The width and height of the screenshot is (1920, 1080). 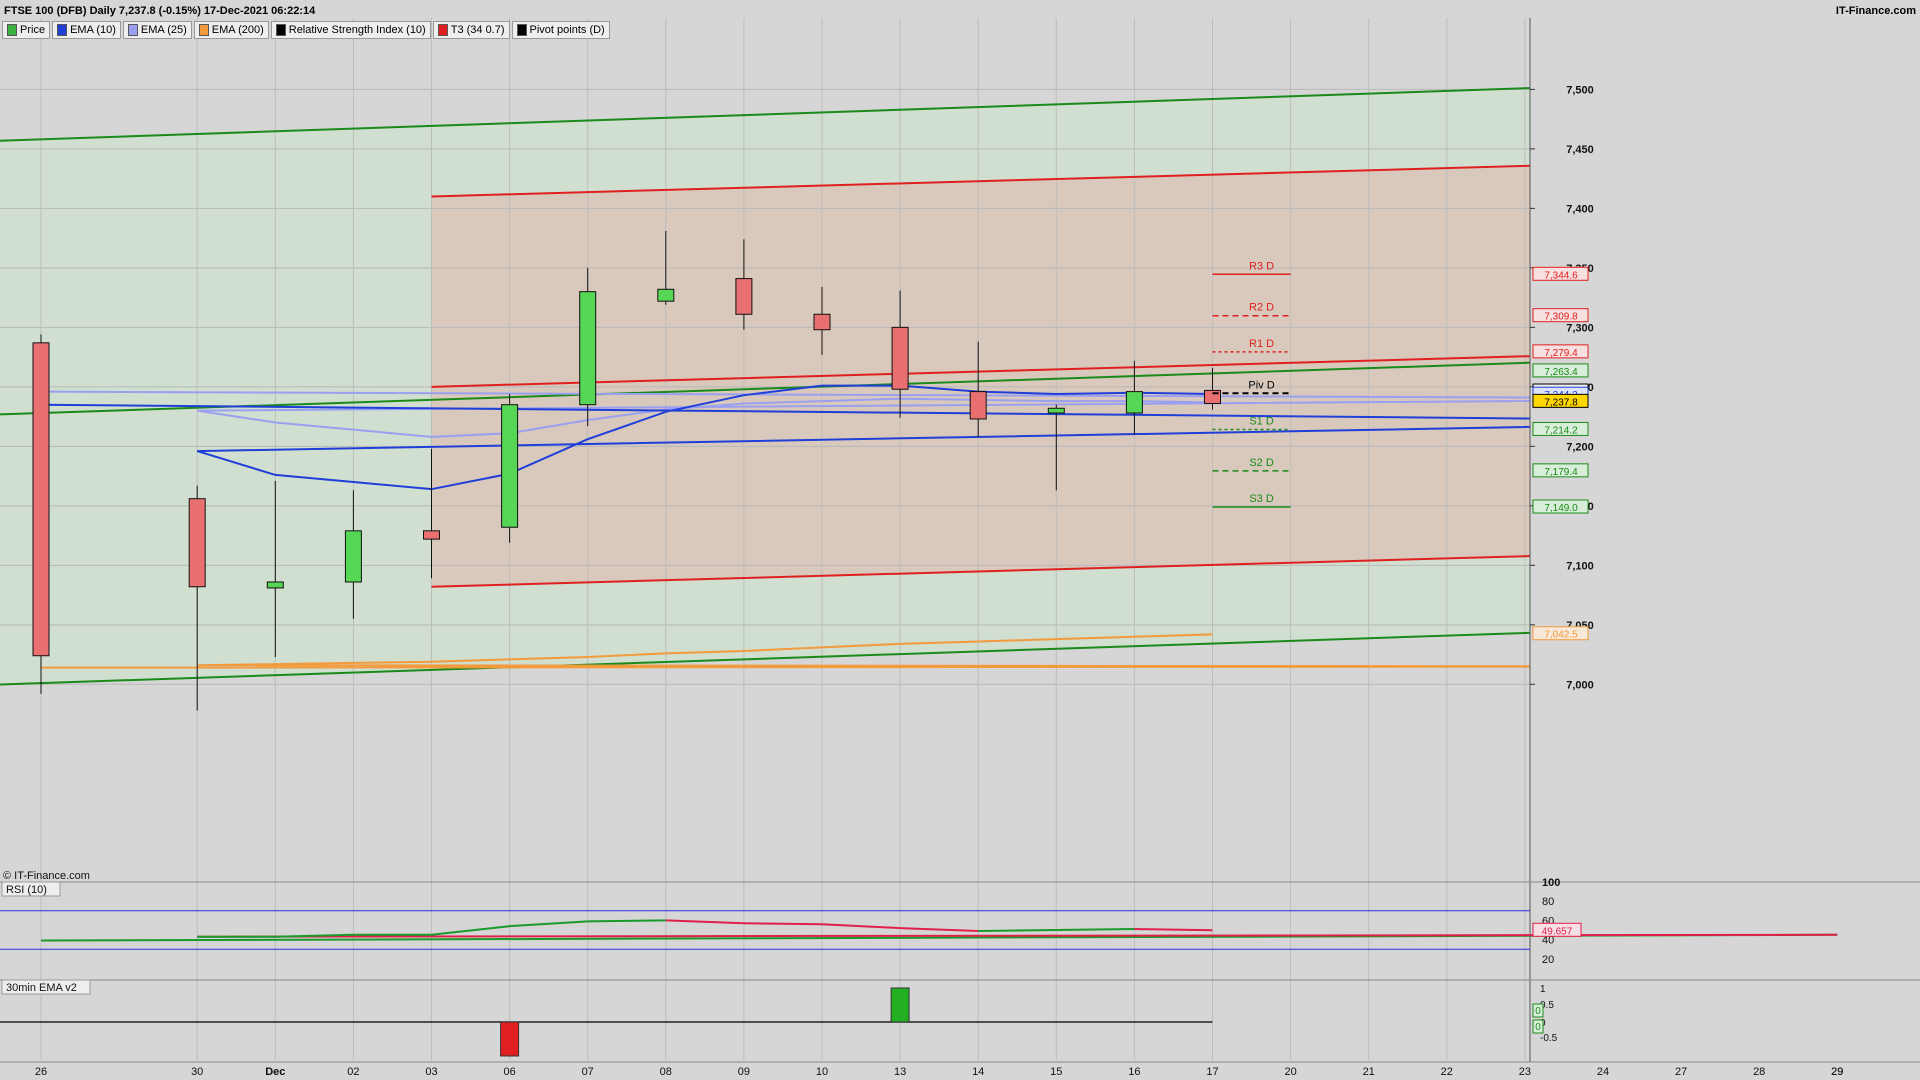 I want to click on x-tick-label: 29, so click(x=1837, y=1072).